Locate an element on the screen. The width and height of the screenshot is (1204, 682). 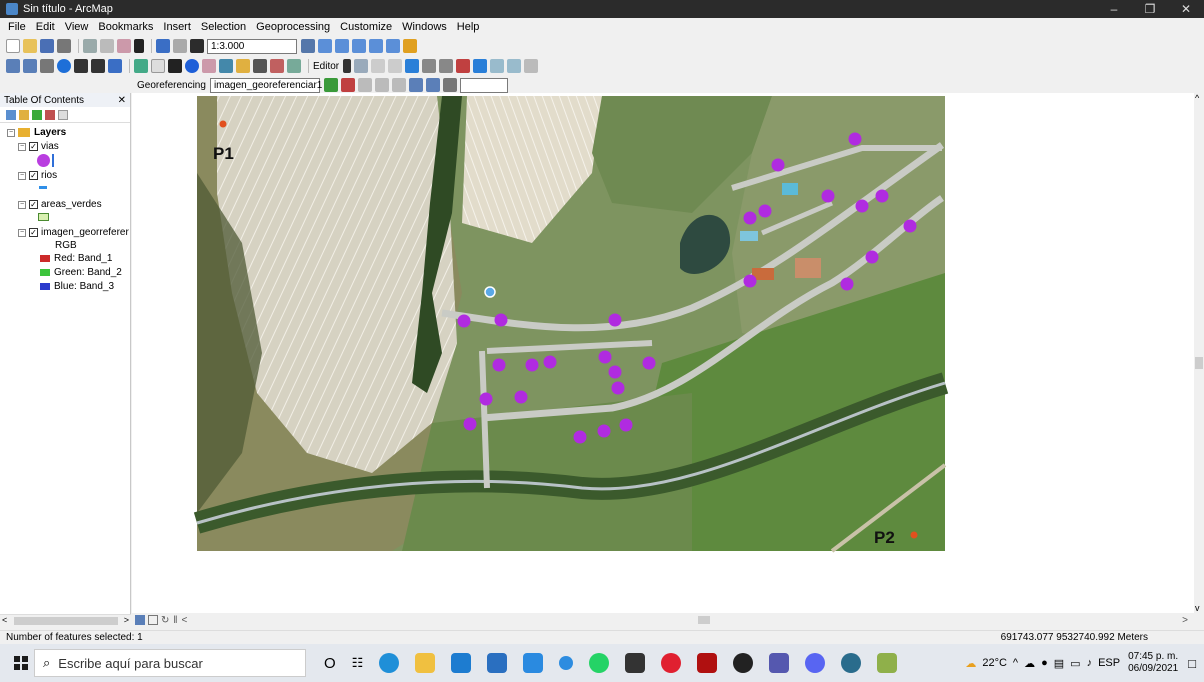
mail-icon is located at coordinates (461, 663).